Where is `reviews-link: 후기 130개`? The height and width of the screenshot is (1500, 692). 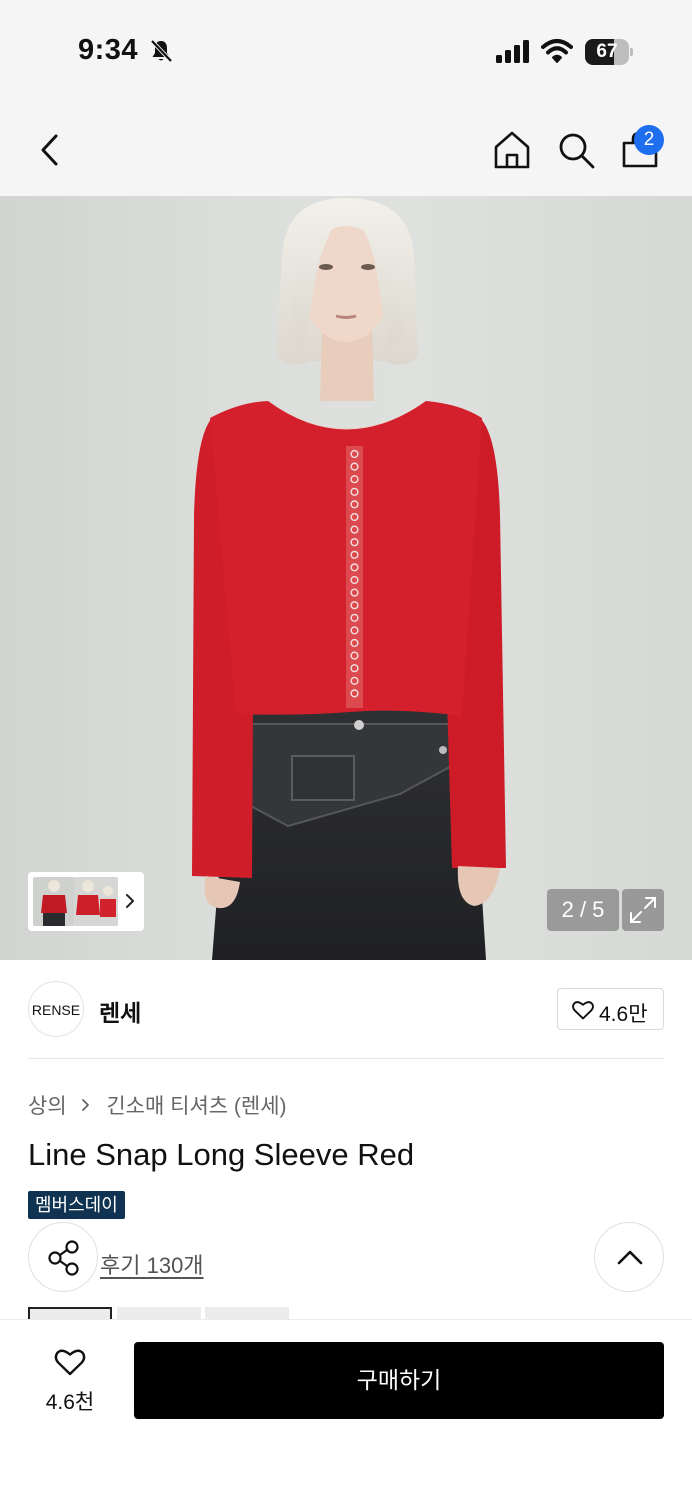
reviews-link: 후기 130개 is located at coordinates (152, 1264).